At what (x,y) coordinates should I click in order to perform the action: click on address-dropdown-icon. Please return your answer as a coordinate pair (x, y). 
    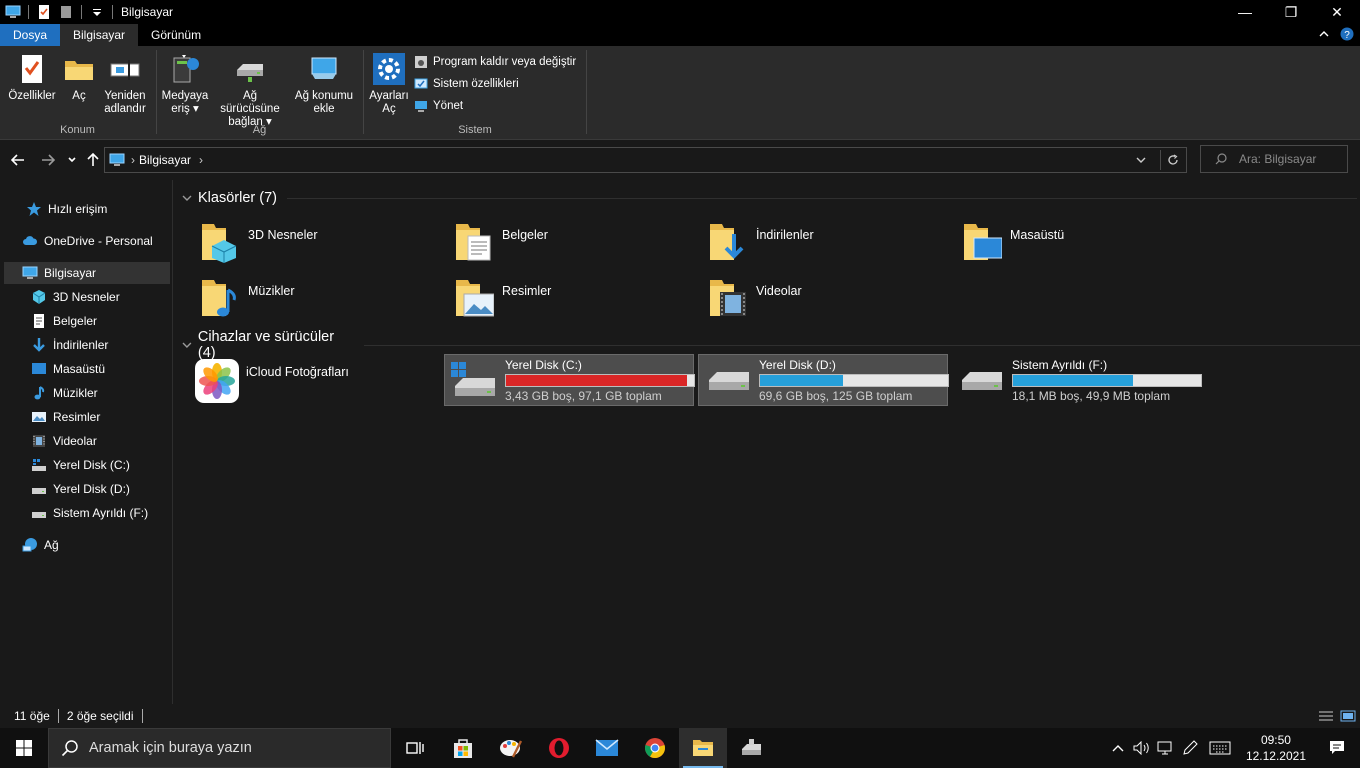
    Looking at the image, I should click on (1141, 160).